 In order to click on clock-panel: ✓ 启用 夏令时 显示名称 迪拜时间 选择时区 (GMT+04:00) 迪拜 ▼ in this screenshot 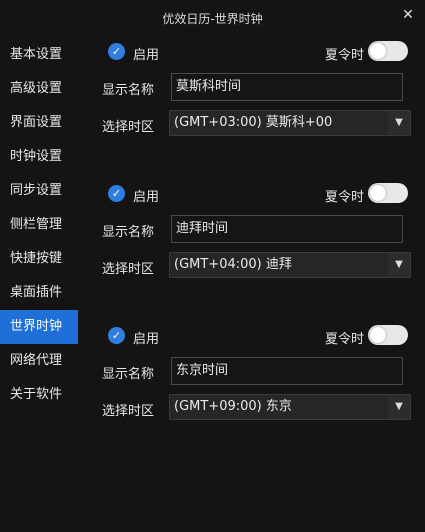, I will do `click(256, 231)`.